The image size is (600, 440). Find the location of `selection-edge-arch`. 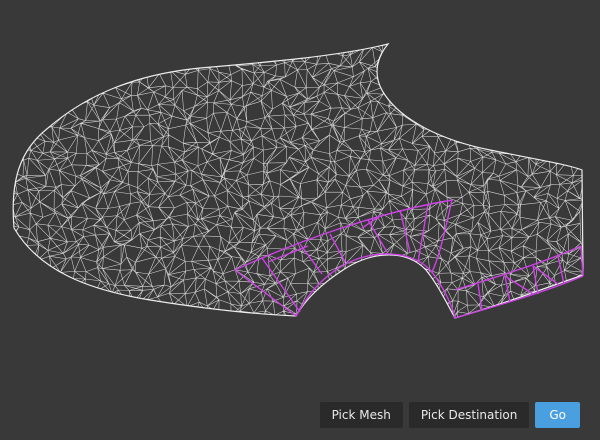

selection-edge-arch is located at coordinates (375, 286).